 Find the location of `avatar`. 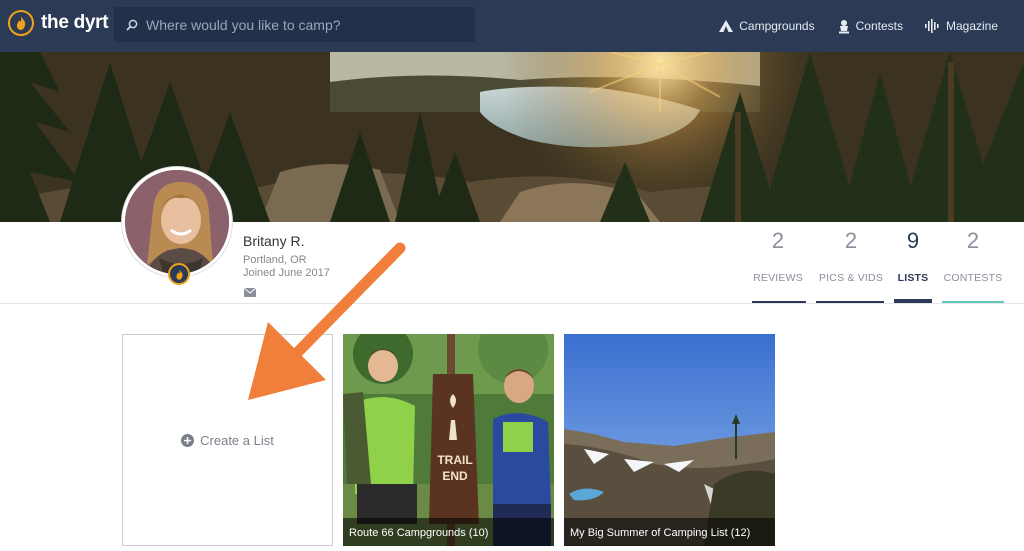

avatar is located at coordinates (177, 222).